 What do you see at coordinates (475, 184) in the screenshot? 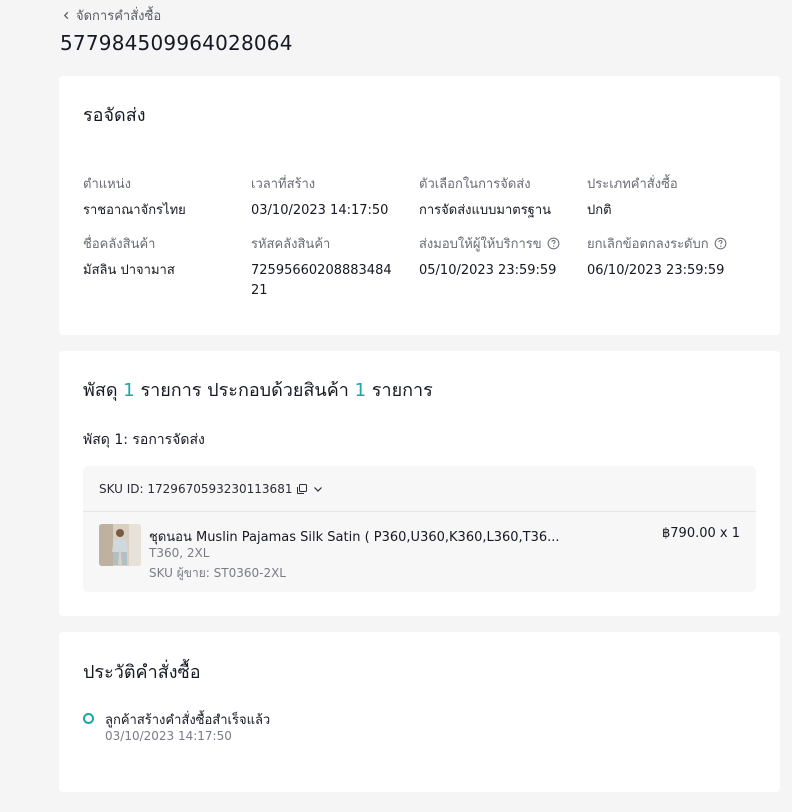
I see `info-label: ตัวเลือกในการจัดส่ง` at bounding box center [475, 184].